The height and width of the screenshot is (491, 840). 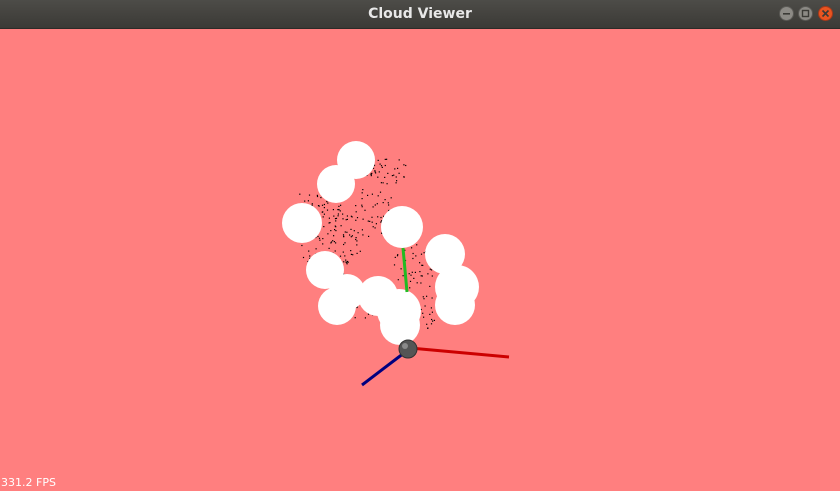 I want to click on maximize-button, so click(x=805, y=13).